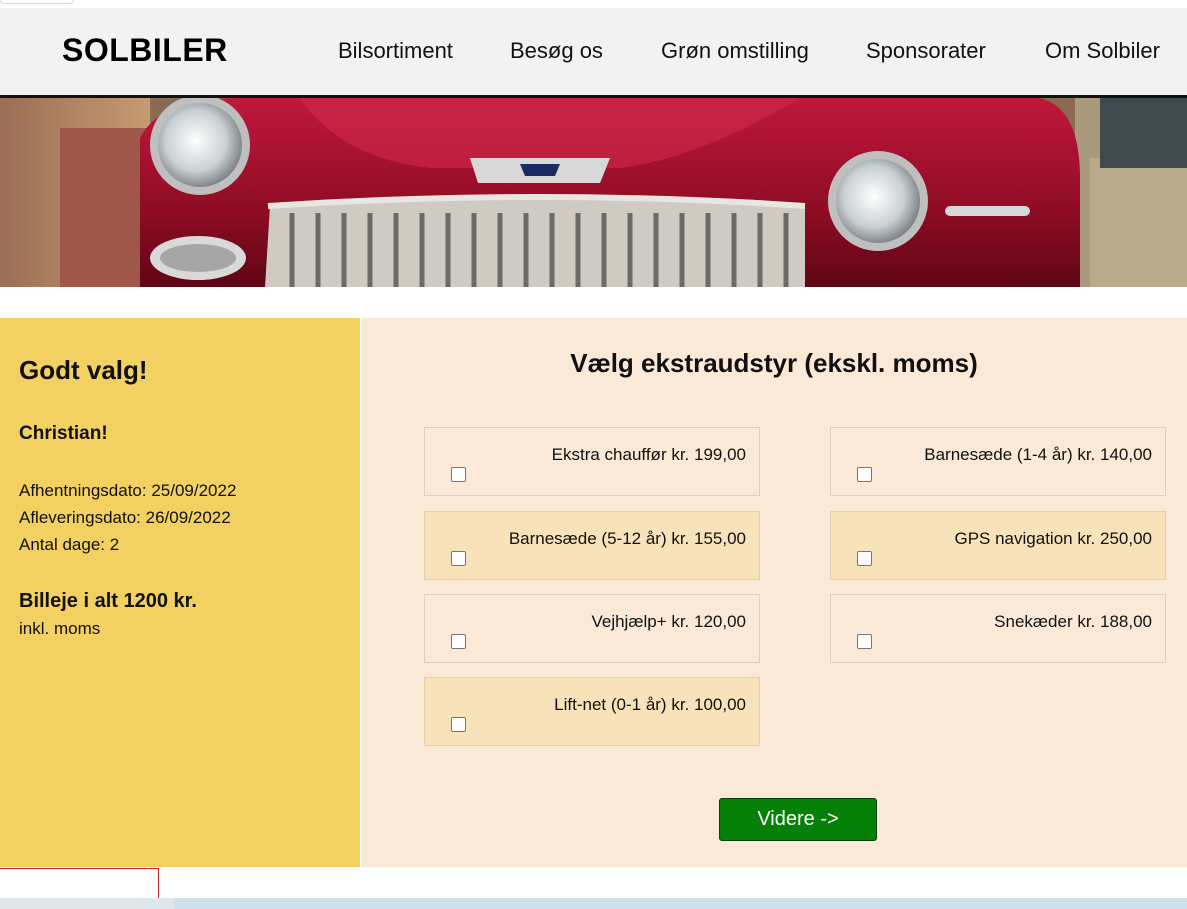 This screenshot has width=1187, height=909. Describe the element at coordinates (627, 538) in the screenshot. I see `extra-option-label: Barnesæde (5-12 år) kr. 155,00` at that location.